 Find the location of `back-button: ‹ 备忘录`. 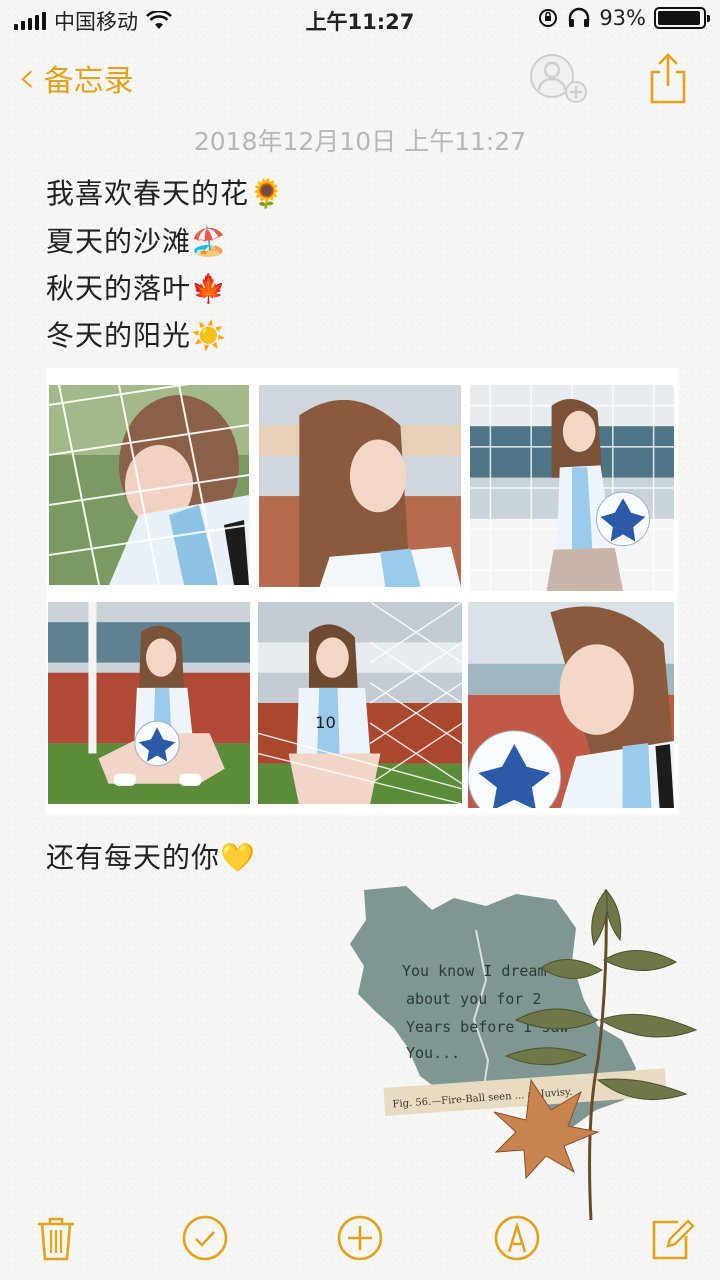

back-button: ‹ 备忘录 is located at coordinates (76, 78).